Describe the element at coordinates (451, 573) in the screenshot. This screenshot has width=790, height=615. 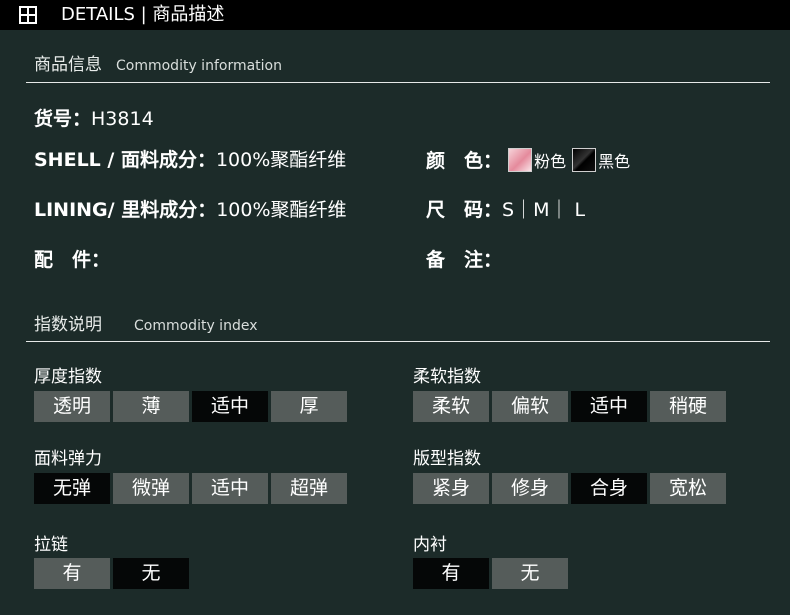
I see `inner-lining-option: 有` at that location.